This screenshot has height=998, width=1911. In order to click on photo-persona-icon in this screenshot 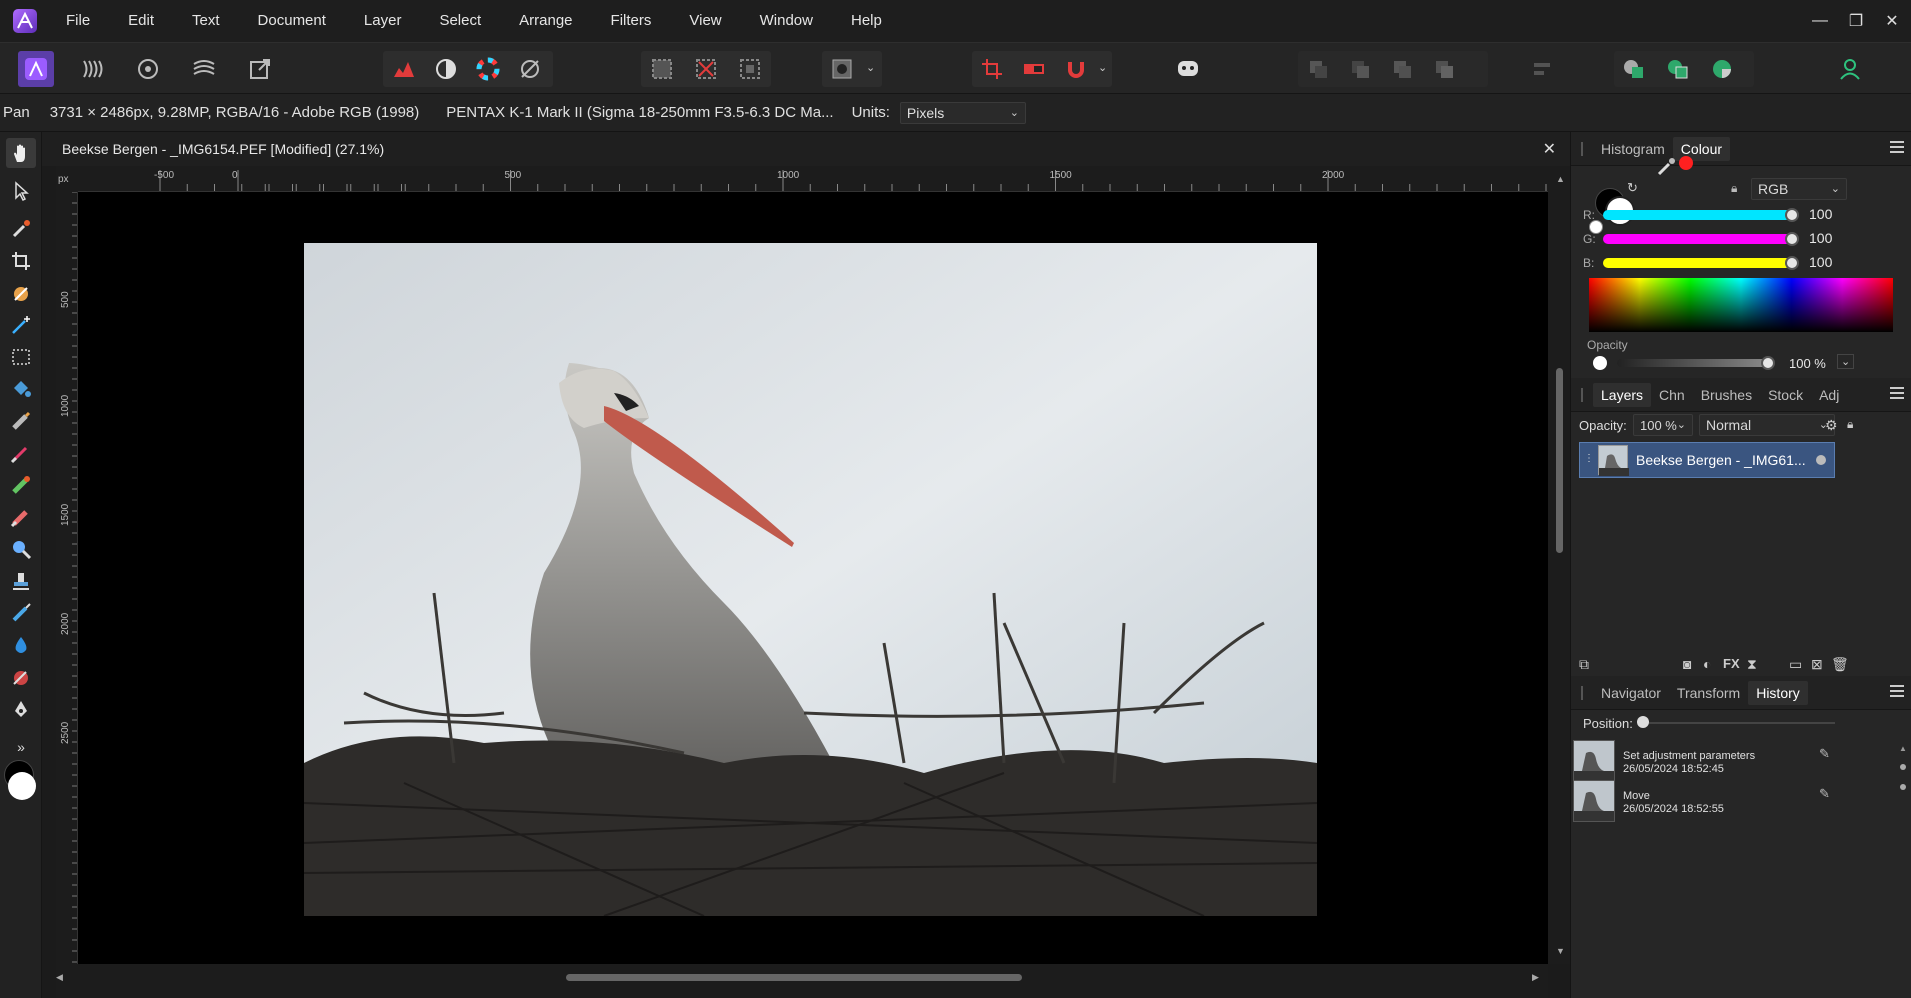, I will do `click(36, 69)`.